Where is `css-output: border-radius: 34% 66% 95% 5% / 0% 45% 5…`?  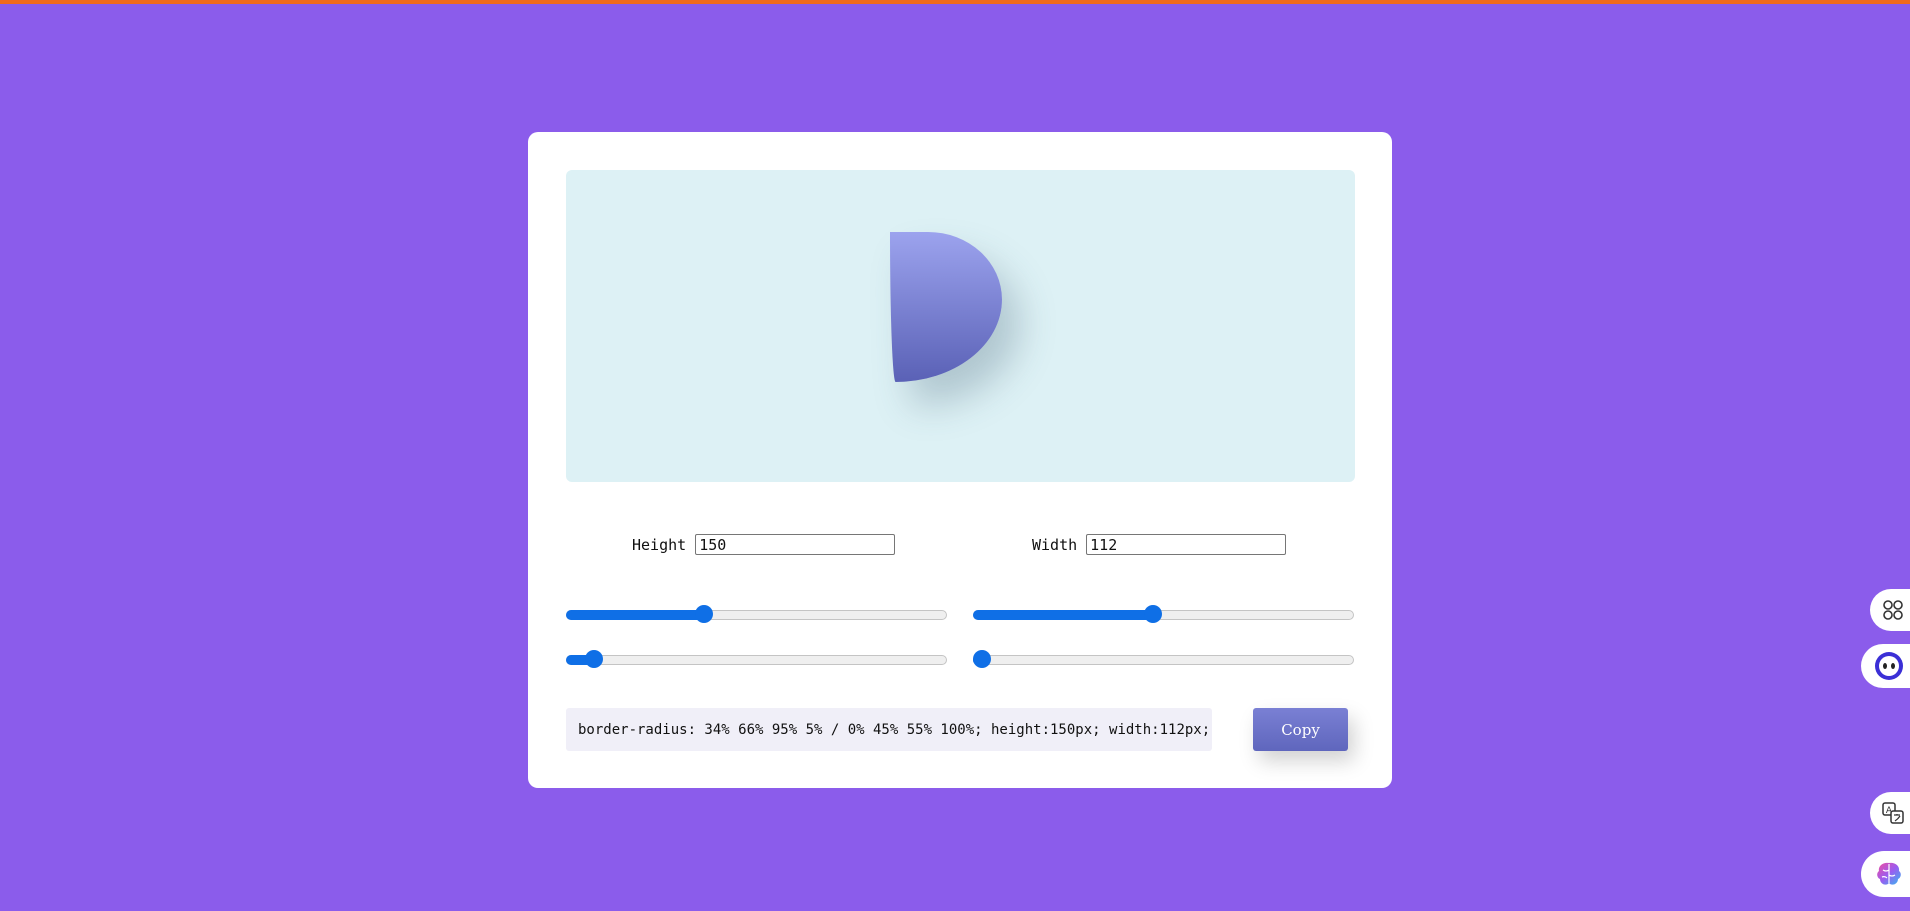
css-output: border-radius: 34% 66% 95% 5% / 0% 45% 5… is located at coordinates (889, 729).